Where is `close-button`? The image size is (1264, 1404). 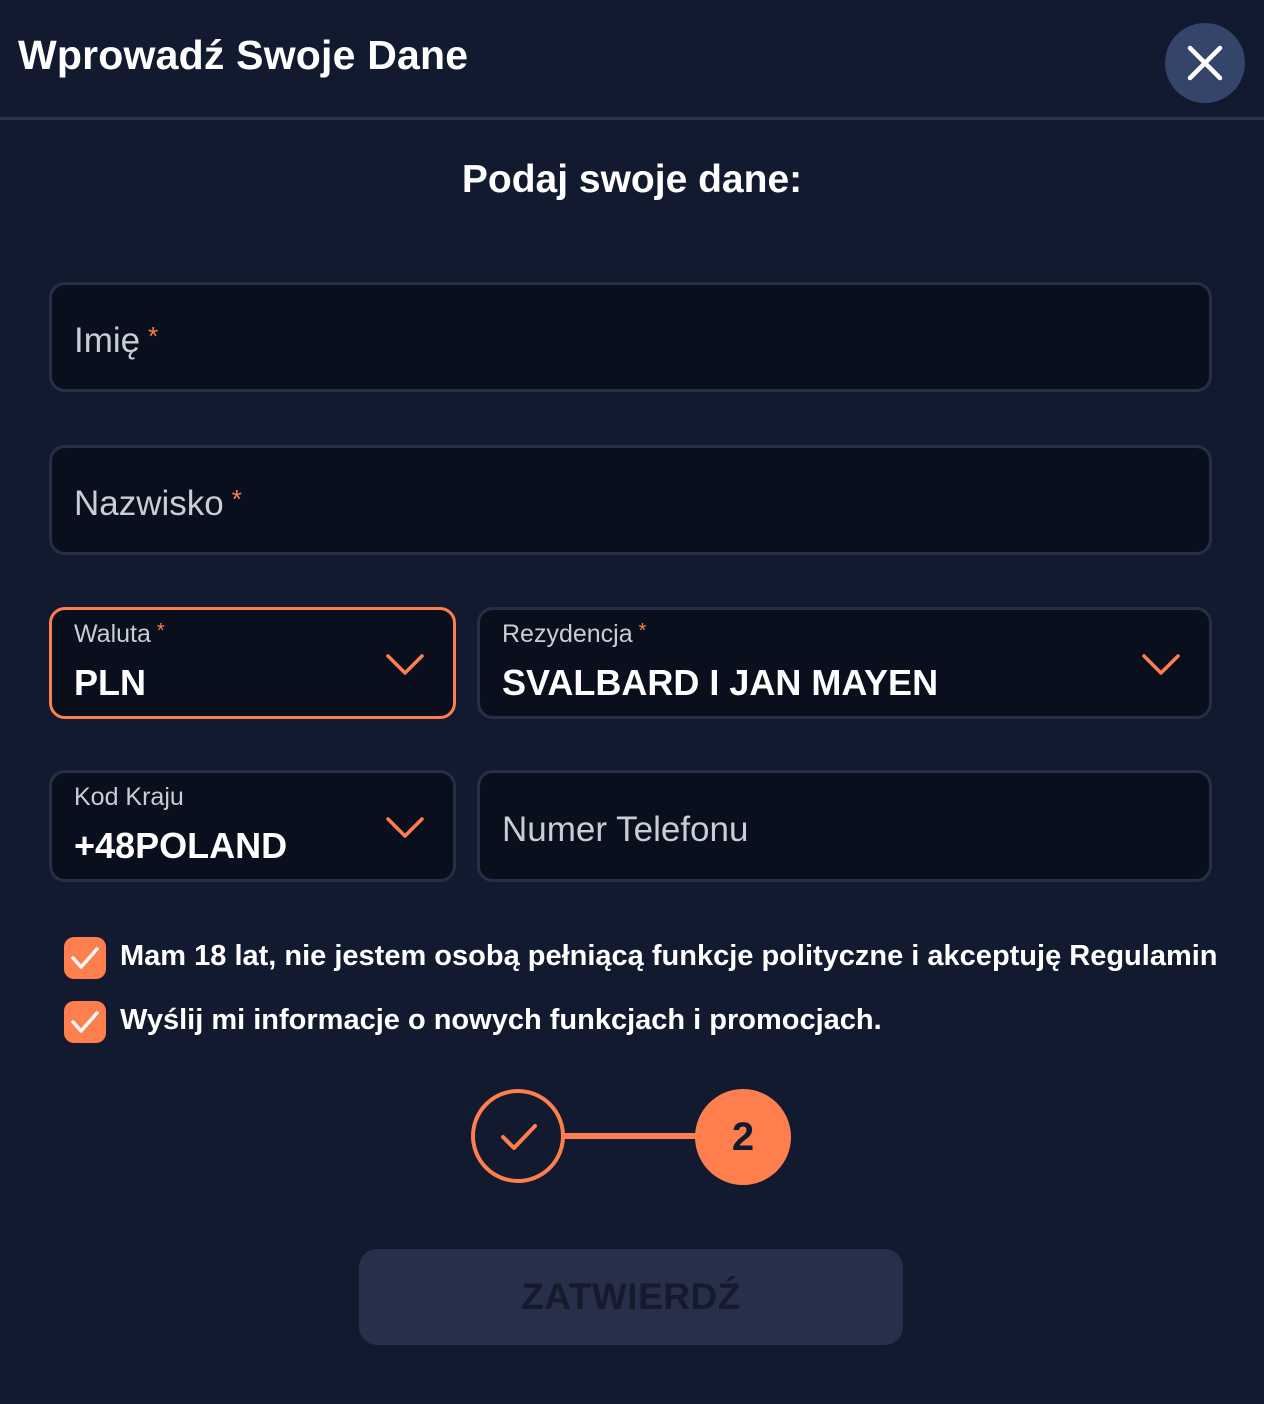
close-button is located at coordinates (1205, 63).